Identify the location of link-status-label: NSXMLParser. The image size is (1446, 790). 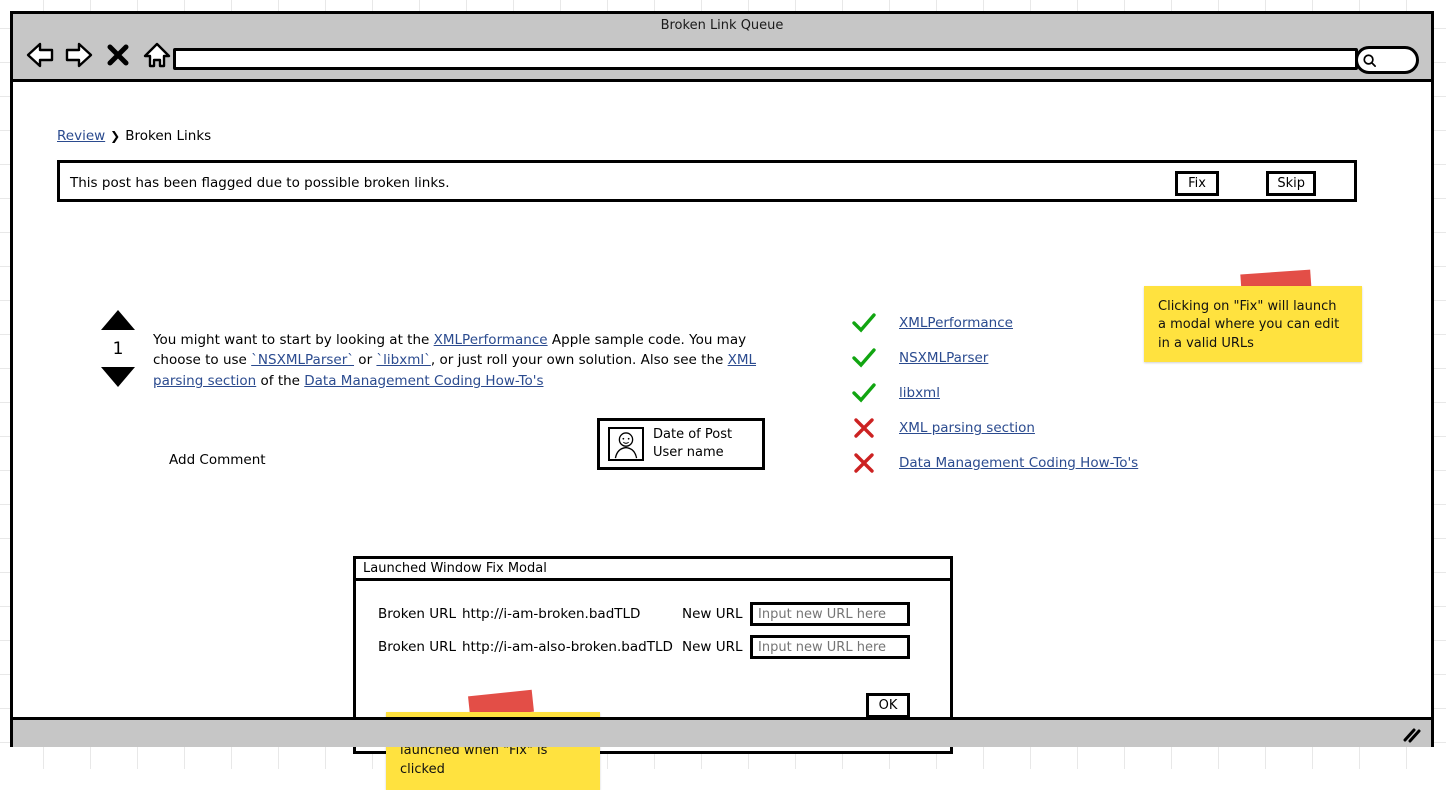
(943, 358).